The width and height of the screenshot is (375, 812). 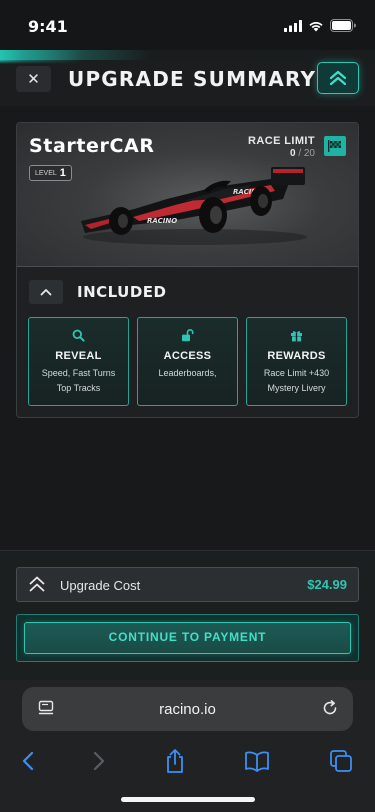 I want to click on race-limit-current: 0, so click(x=292, y=153).